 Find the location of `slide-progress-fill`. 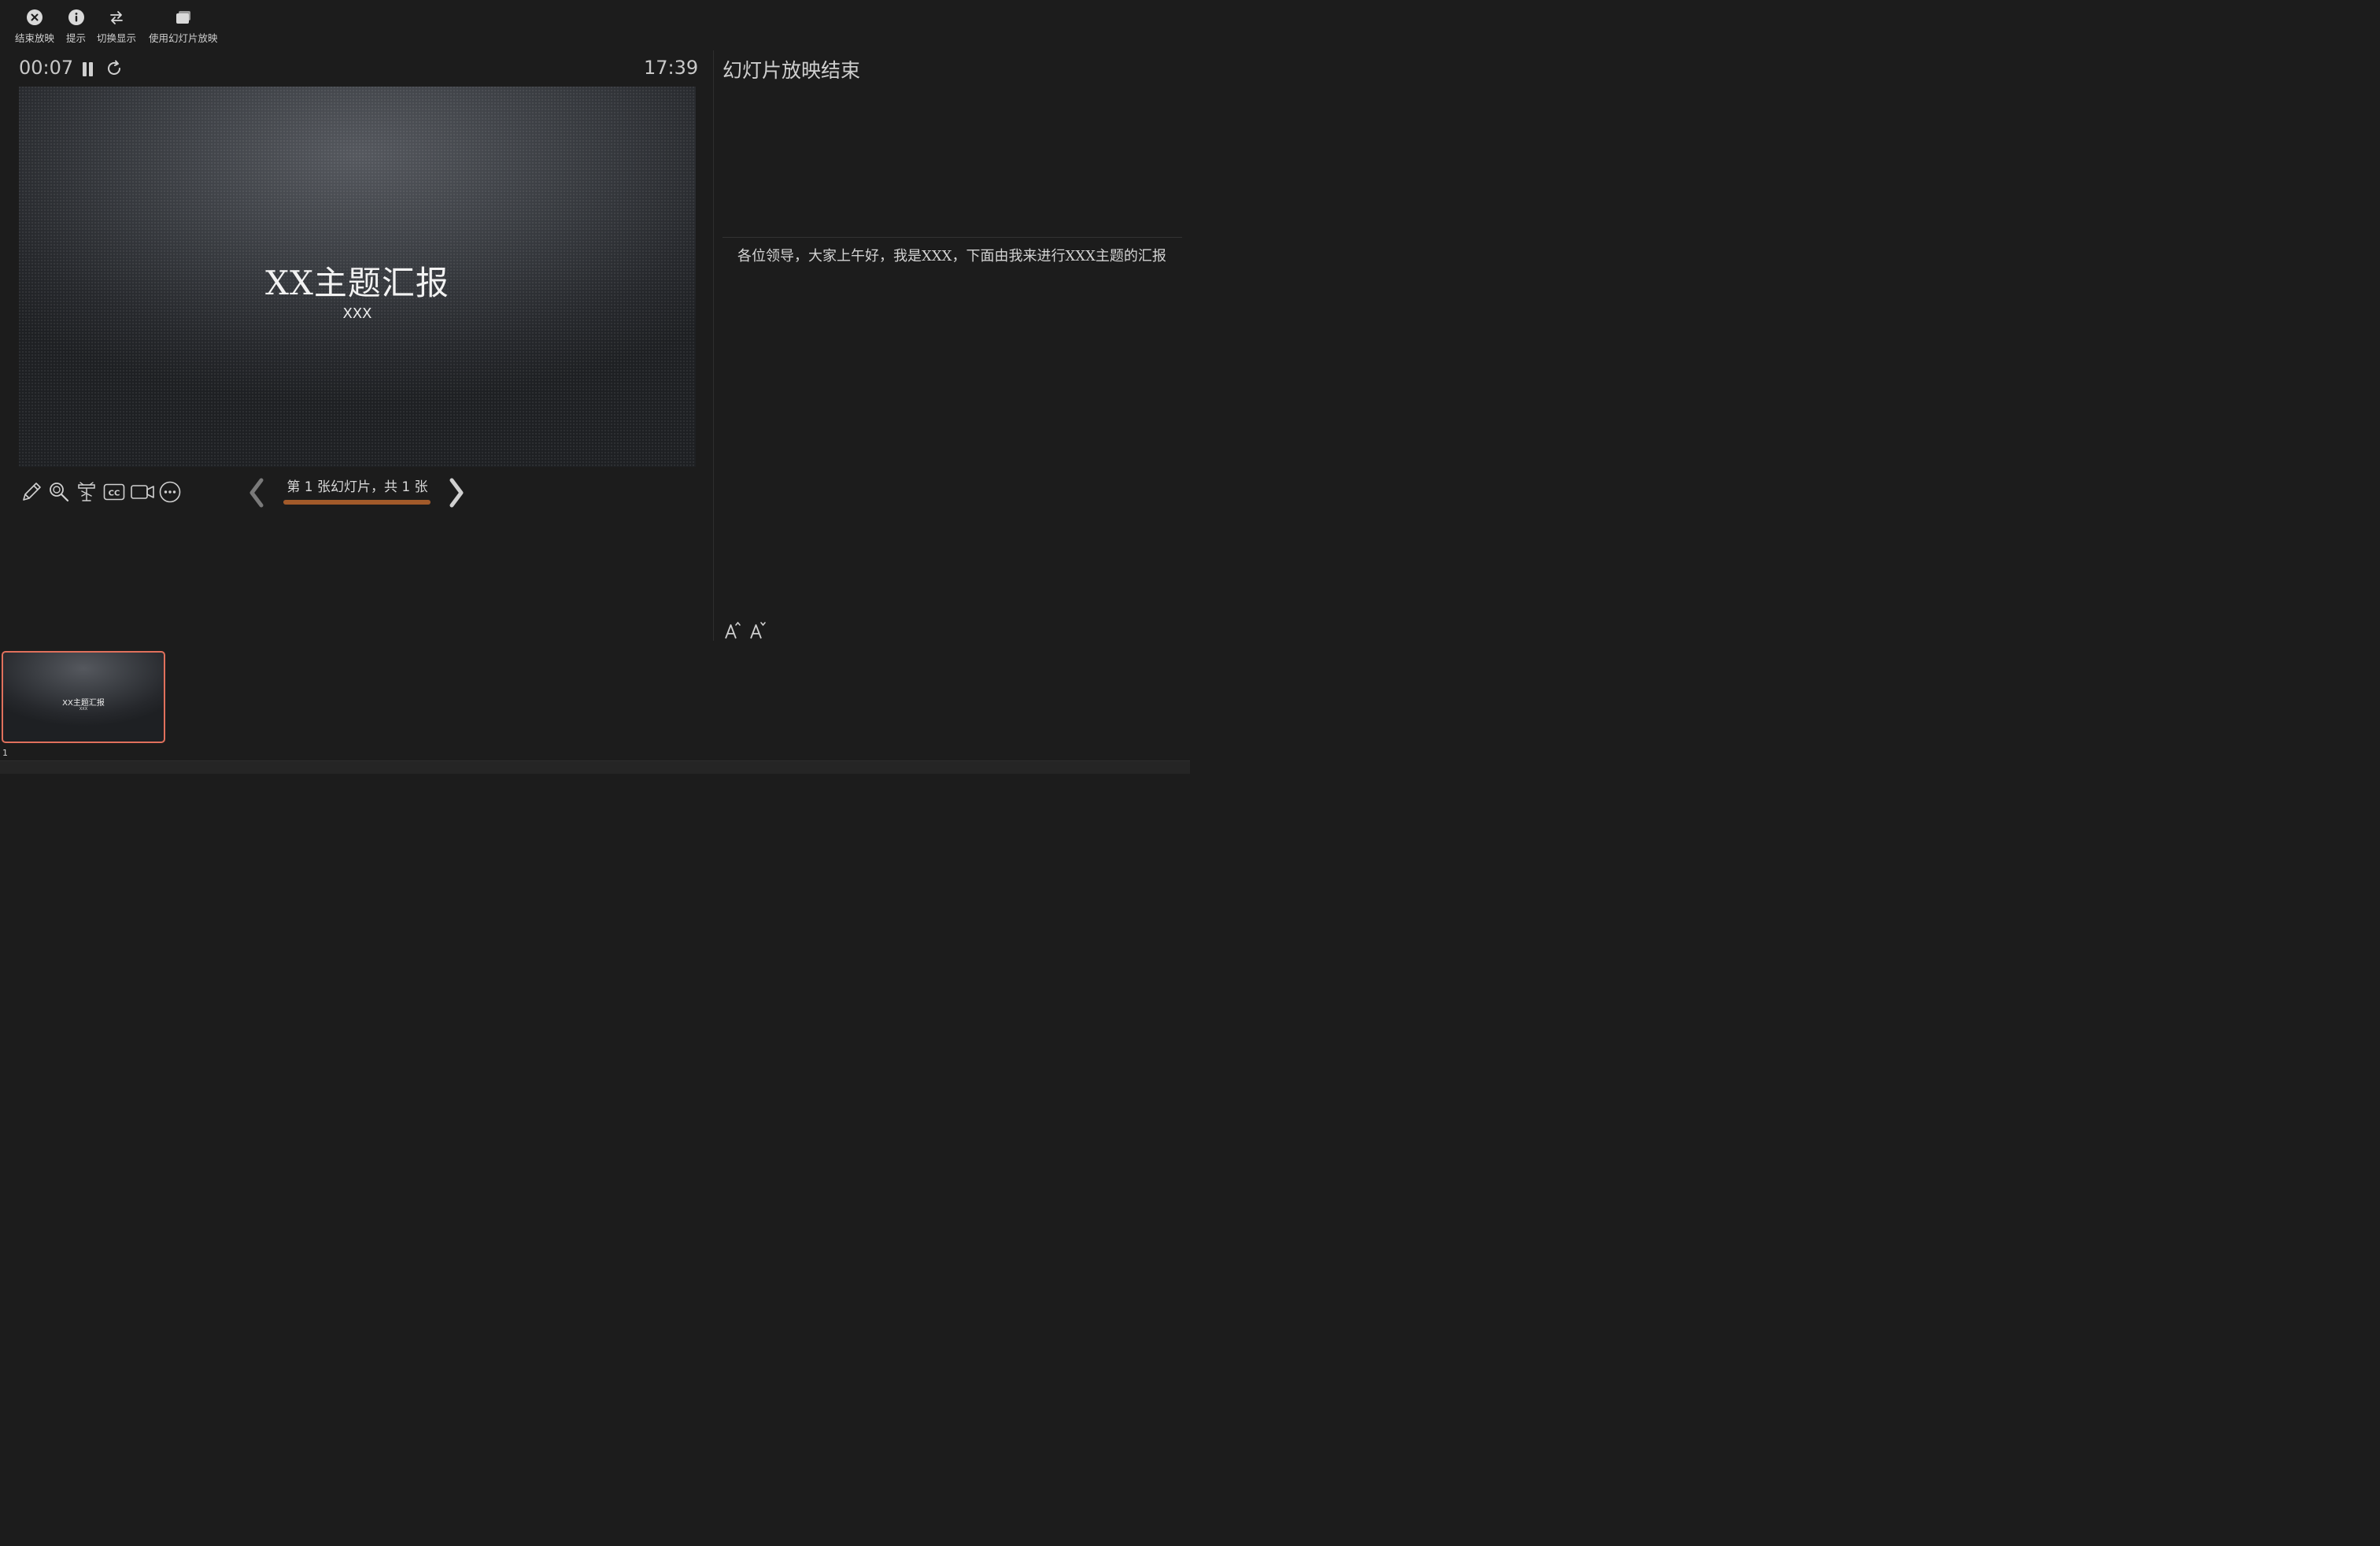

slide-progress-fill is located at coordinates (357, 503).